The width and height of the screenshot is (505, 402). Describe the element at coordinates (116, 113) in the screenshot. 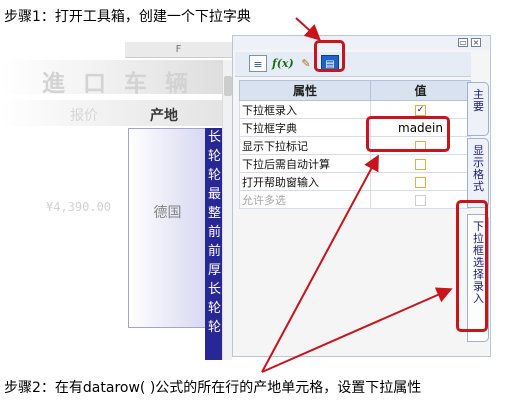

I see `table-header-row` at that location.